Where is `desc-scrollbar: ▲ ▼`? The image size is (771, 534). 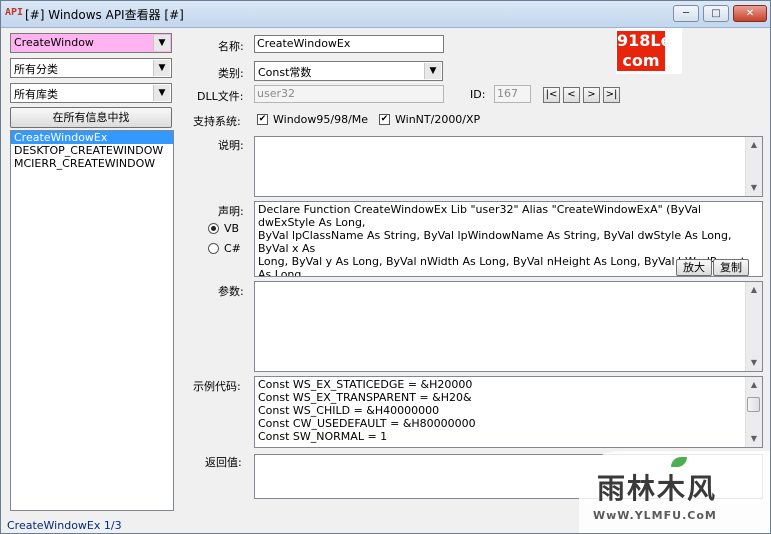 desc-scrollbar: ▲ ▼ is located at coordinates (753, 166).